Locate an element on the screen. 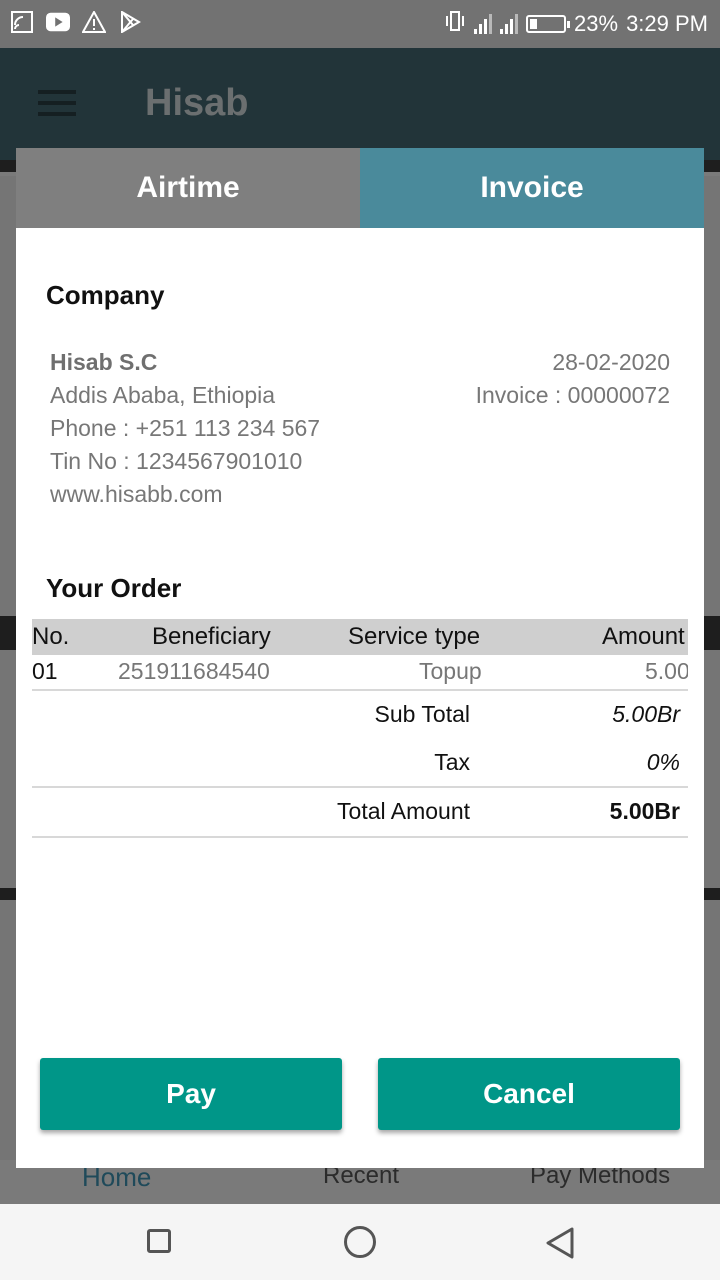 This screenshot has height=1280, width=720. app-title: Hisab is located at coordinates (197, 103).